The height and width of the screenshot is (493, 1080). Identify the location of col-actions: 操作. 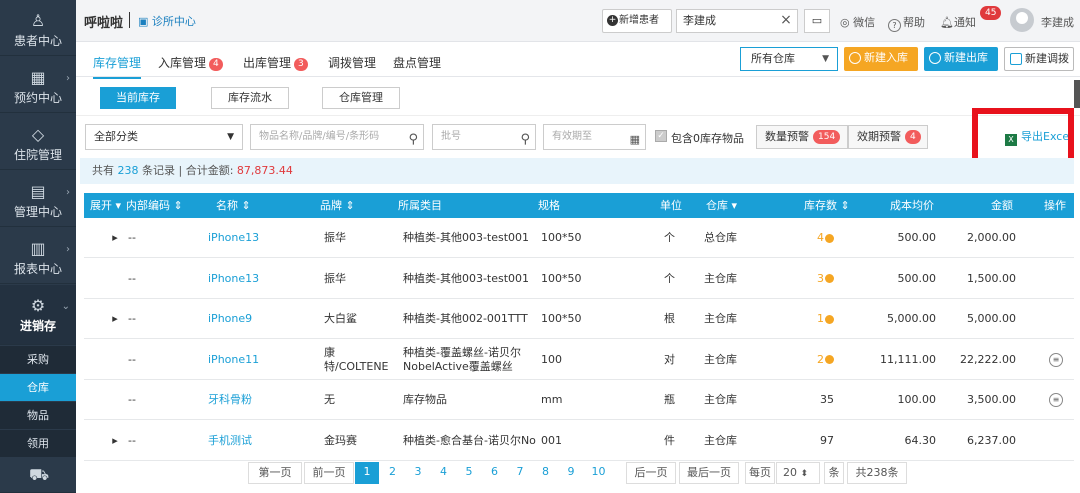
(1055, 205).